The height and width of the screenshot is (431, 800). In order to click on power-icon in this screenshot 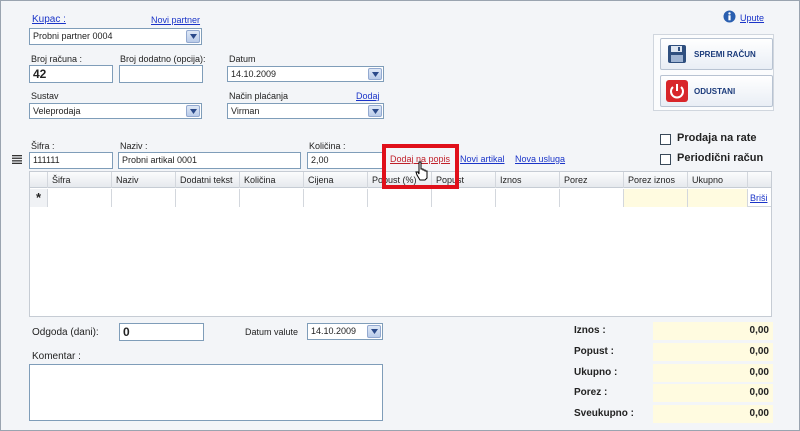, I will do `click(677, 91)`.